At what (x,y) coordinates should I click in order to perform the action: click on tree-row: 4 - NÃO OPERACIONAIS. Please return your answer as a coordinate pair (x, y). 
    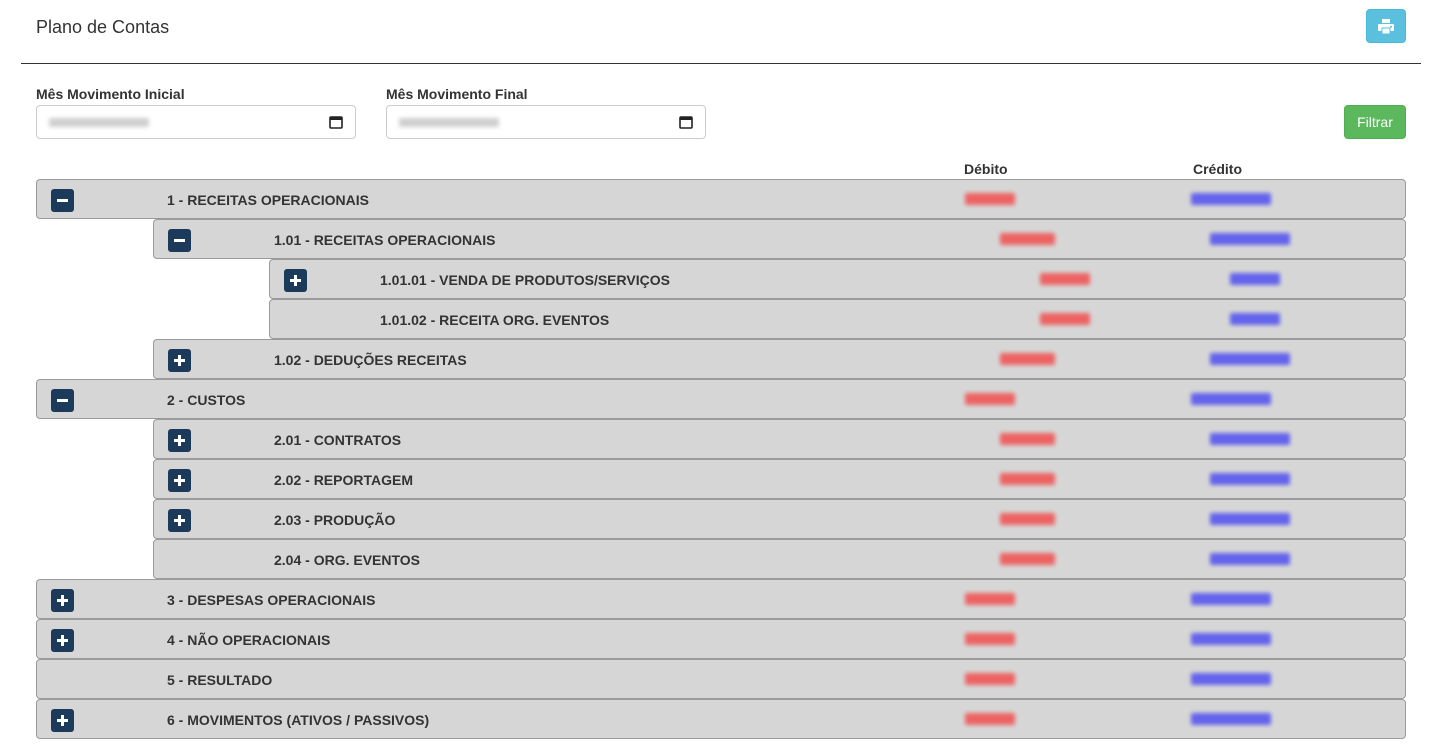
    Looking at the image, I should click on (721, 639).